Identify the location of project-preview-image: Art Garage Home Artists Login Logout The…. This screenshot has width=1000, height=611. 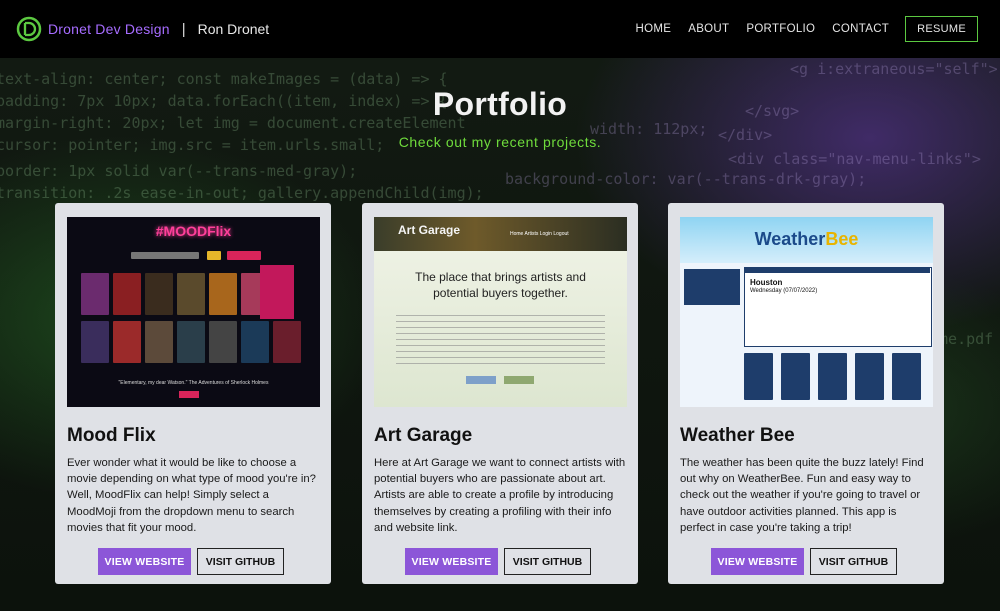
(500, 312).